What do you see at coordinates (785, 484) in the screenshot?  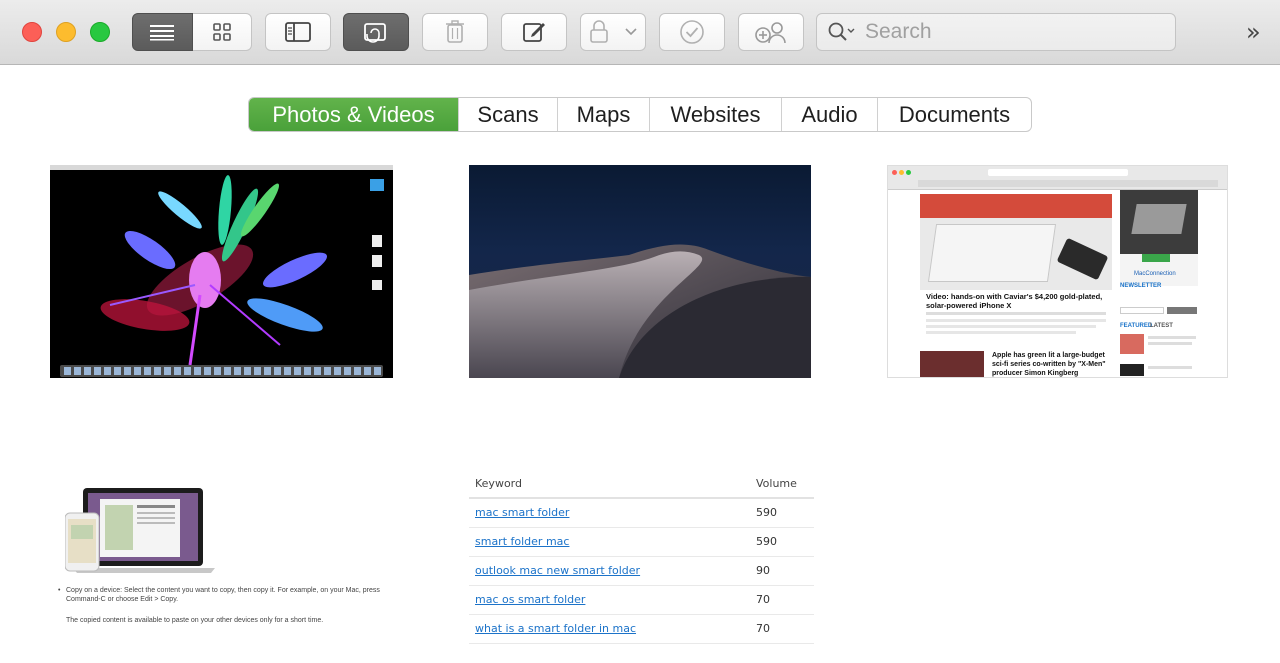 I see `volume-column-header: Volume` at bounding box center [785, 484].